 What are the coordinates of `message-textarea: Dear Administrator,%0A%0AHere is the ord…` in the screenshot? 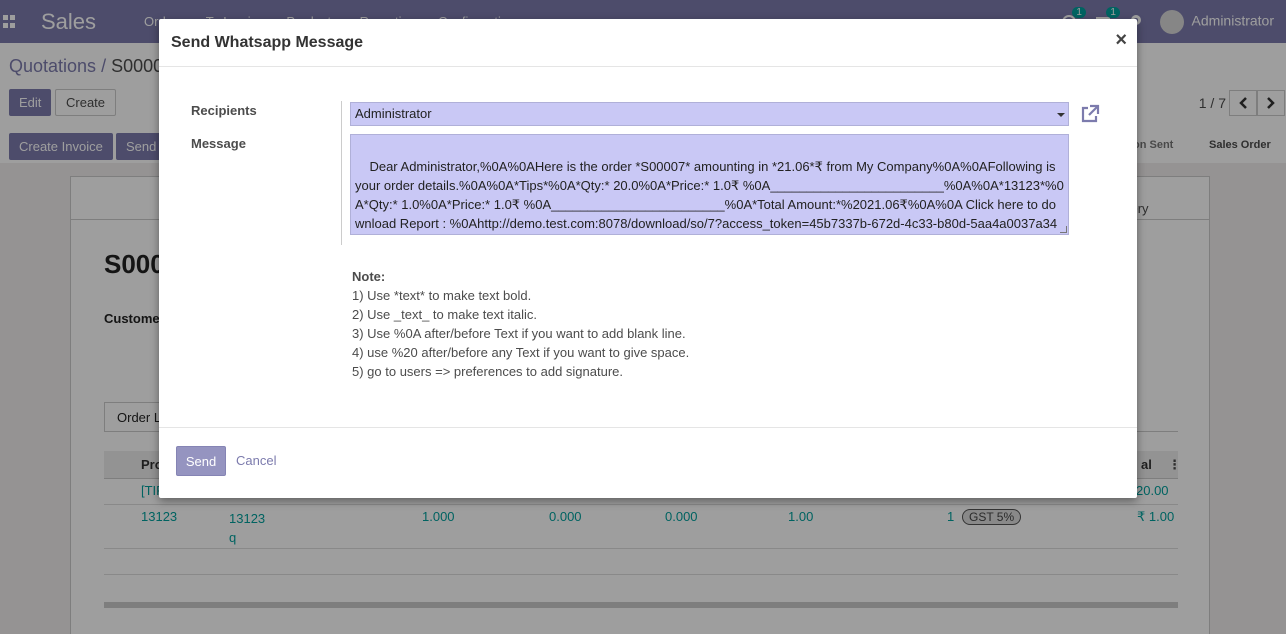 It's located at (709, 184).